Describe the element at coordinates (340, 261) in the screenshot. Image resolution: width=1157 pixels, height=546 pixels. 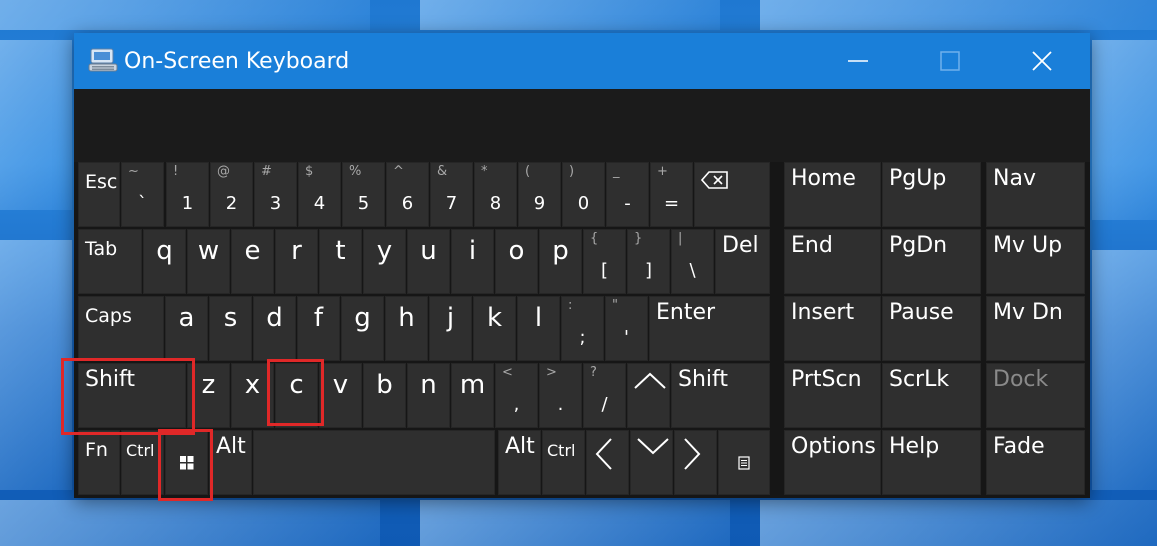
I see `key-t: t` at that location.